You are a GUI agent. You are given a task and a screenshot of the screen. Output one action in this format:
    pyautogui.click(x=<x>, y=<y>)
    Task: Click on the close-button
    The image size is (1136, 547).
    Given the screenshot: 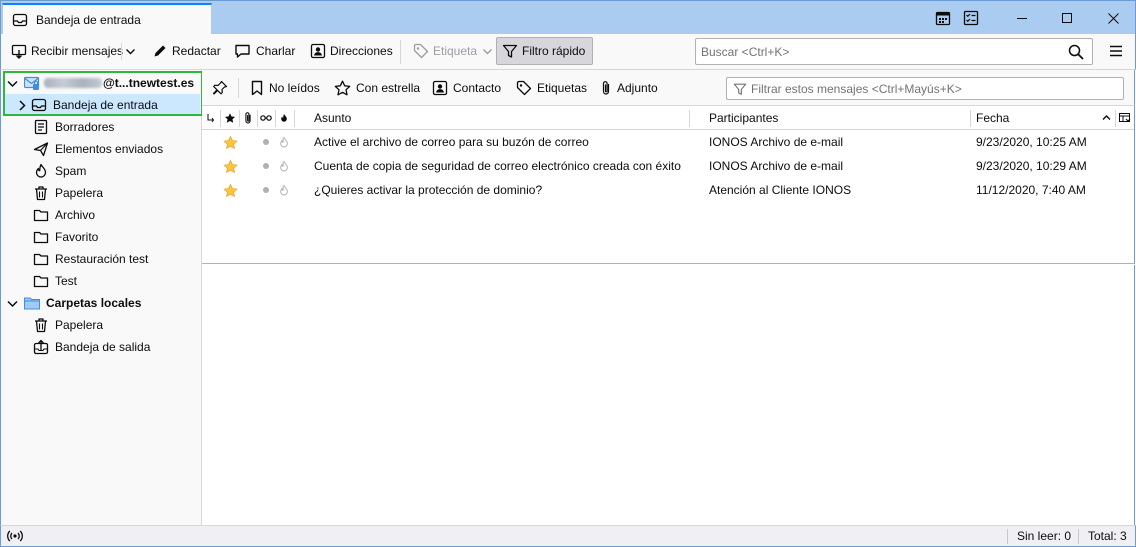 What is the action you would take?
    pyautogui.click(x=1113, y=18)
    